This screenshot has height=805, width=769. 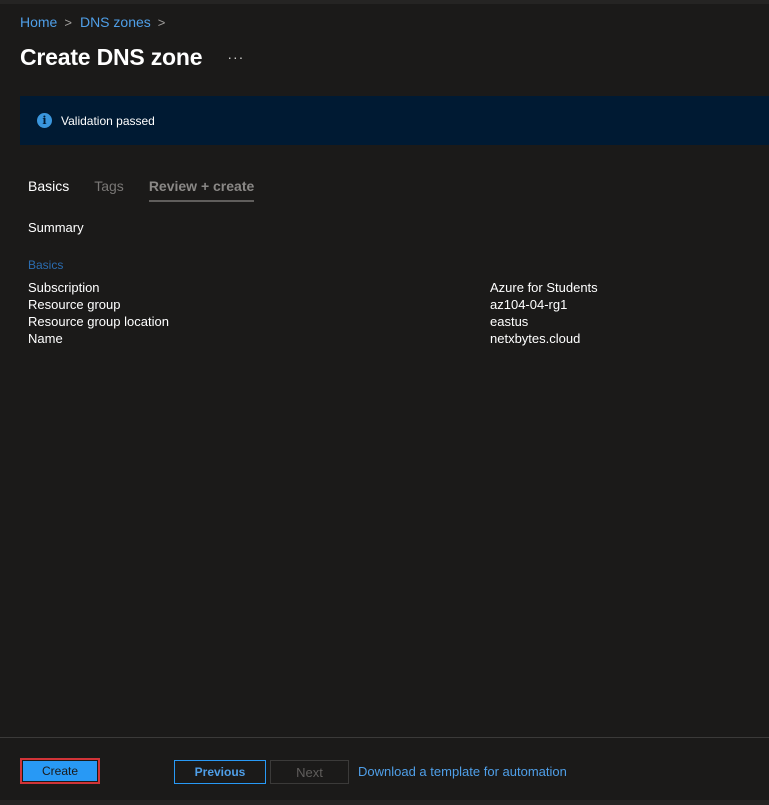 I want to click on previous-button: Previous, so click(x=220, y=772).